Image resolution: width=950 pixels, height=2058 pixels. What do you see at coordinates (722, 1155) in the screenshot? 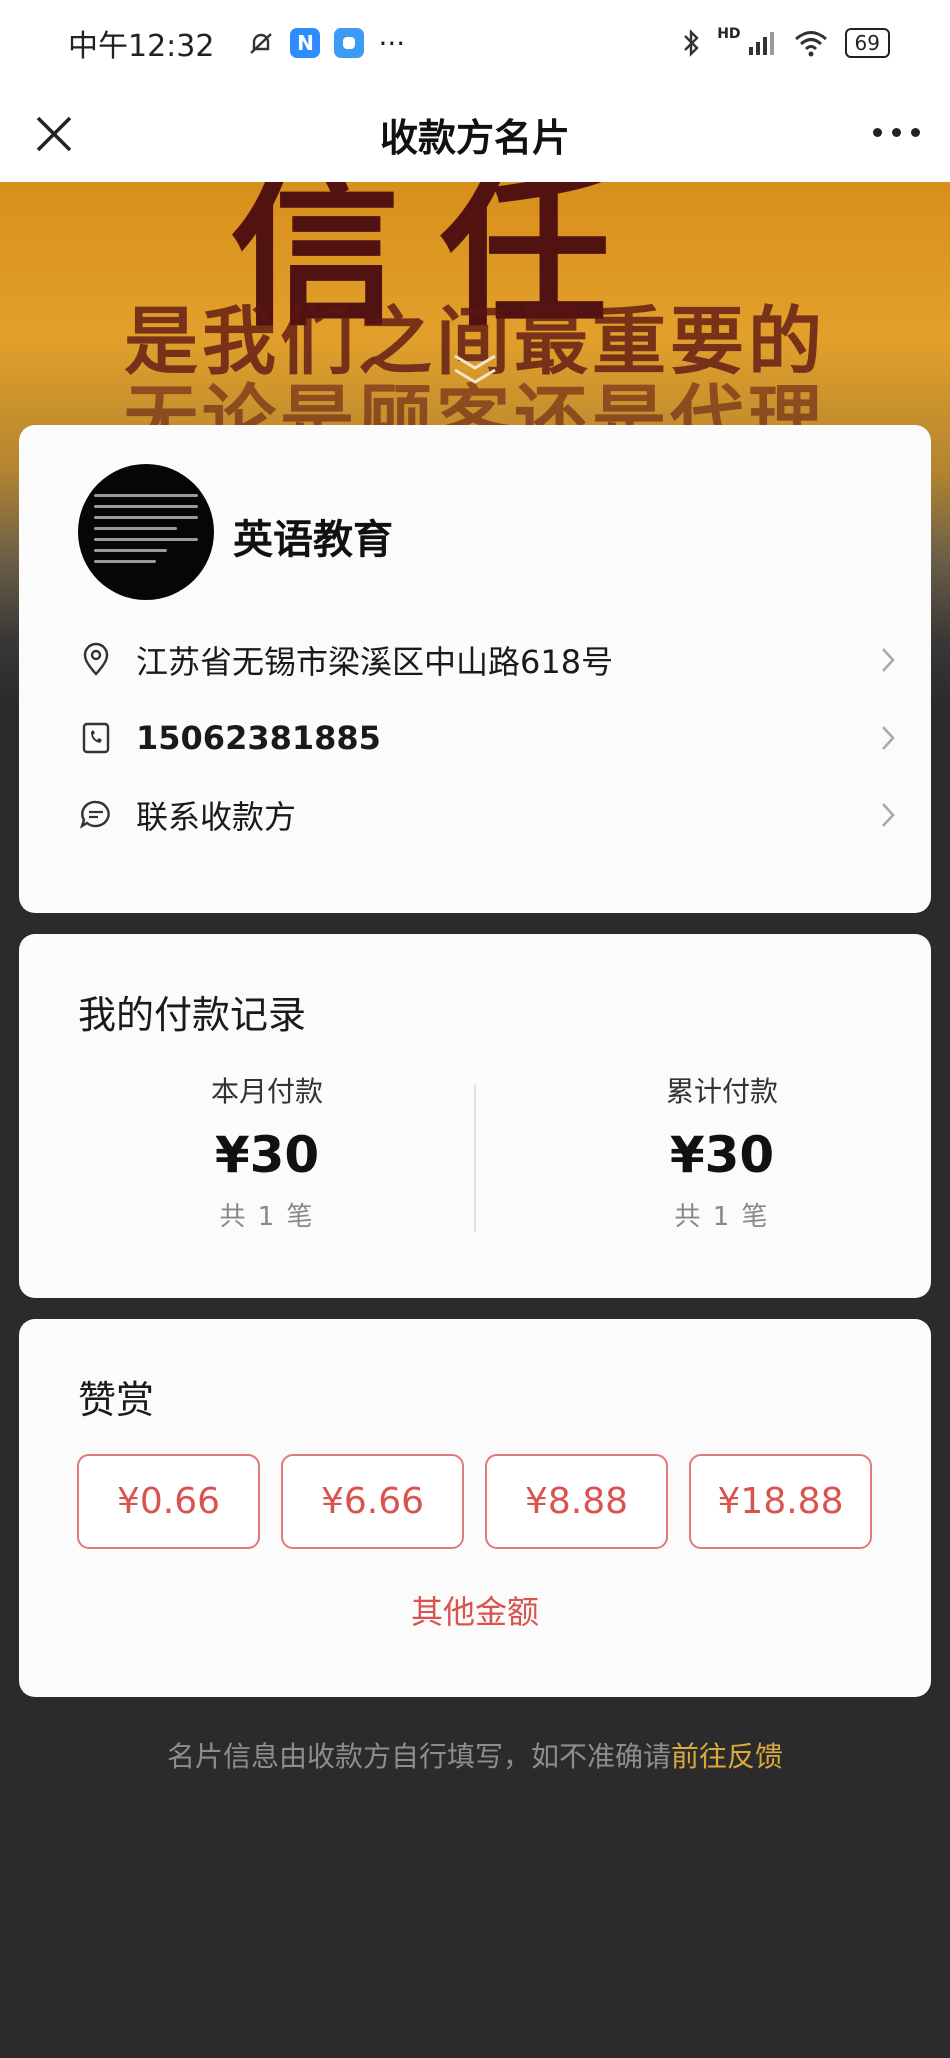
I see `total-payment-amount: ¥30` at bounding box center [722, 1155].